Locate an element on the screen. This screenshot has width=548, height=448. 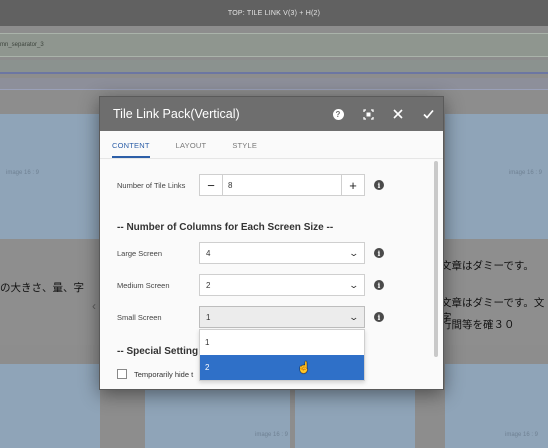
component-placeholder is located at coordinates (274, 84).